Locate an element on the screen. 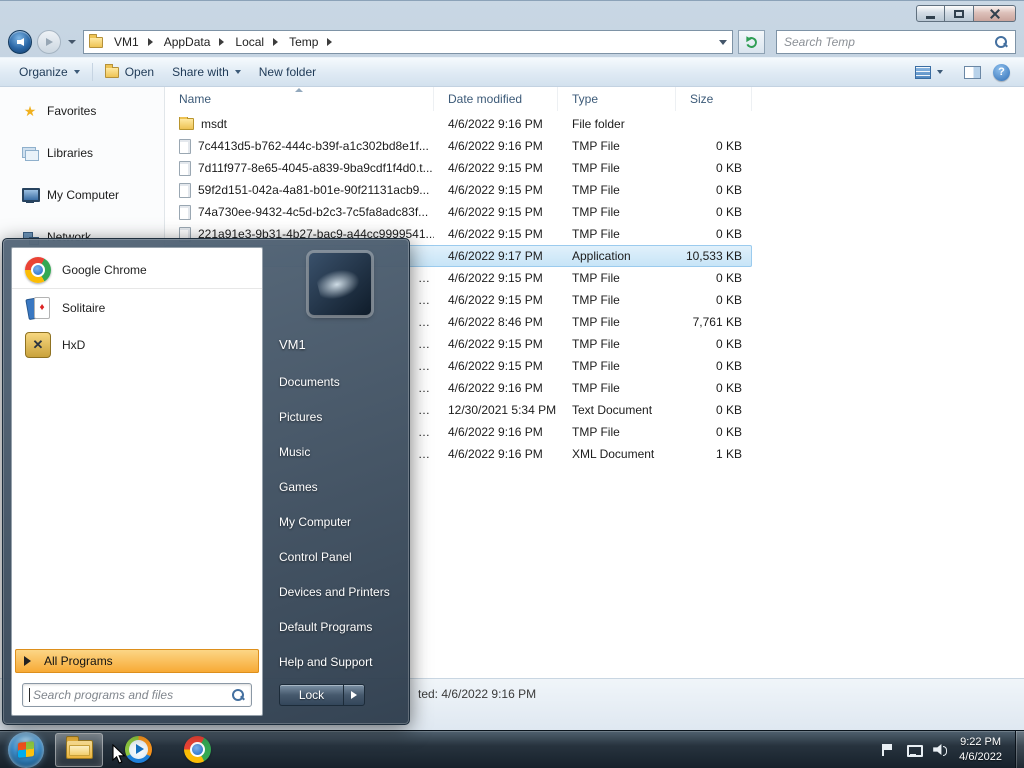  open-button: Open is located at coordinates (129, 72).